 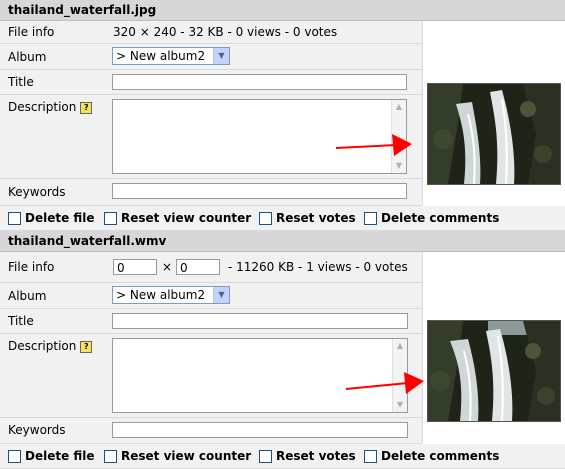 I want to click on file-header: thailand_waterfall.jpg, so click(x=282, y=10).